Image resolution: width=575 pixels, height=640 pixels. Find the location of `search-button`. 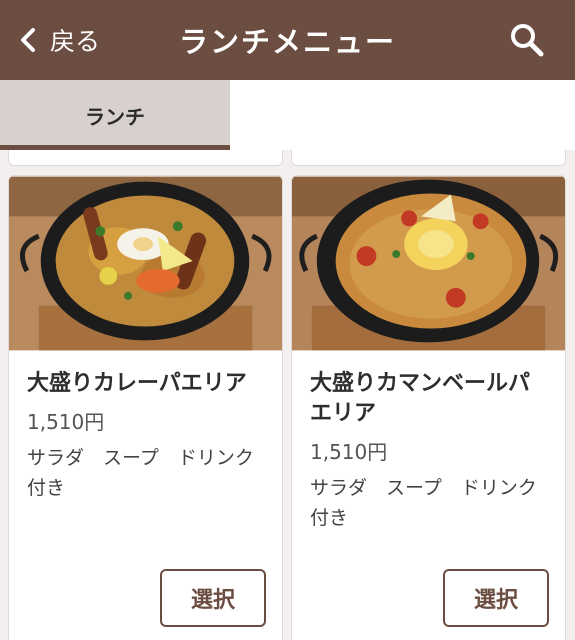

search-button is located at coordinates (527, 40).